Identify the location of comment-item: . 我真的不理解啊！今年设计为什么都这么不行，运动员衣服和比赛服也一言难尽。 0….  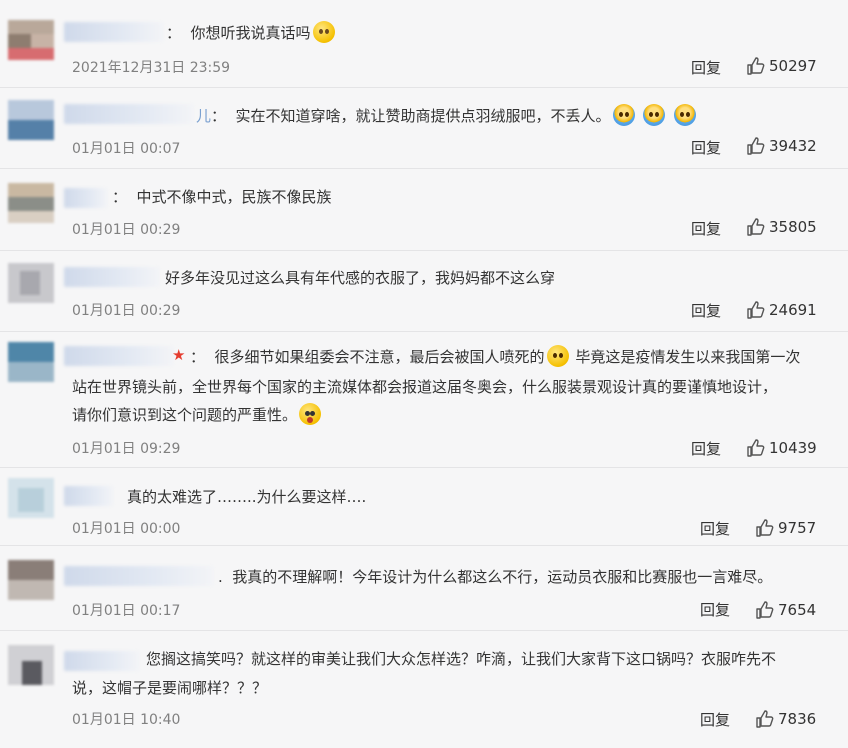
(424, 588).